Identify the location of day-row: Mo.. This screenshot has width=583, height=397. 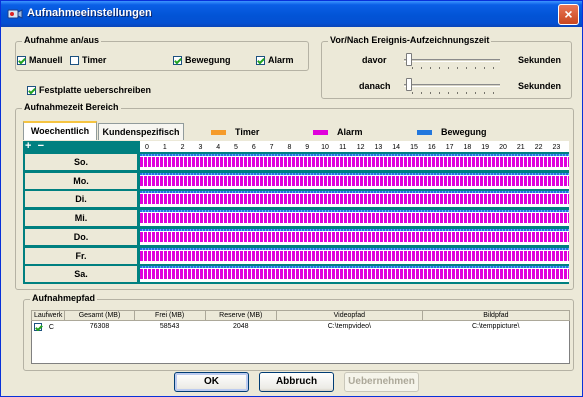
(296, 180).